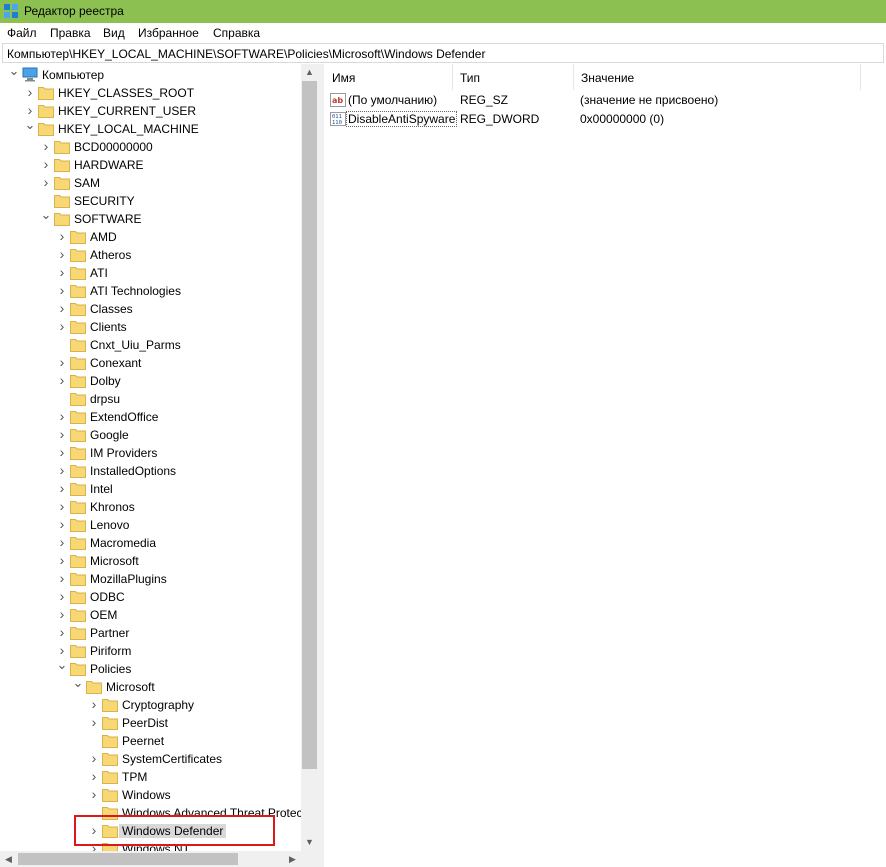 The image size is (886, 867). I want to click on tree-node-label: HKEY_CURRENT_USER, so click(127, 111).